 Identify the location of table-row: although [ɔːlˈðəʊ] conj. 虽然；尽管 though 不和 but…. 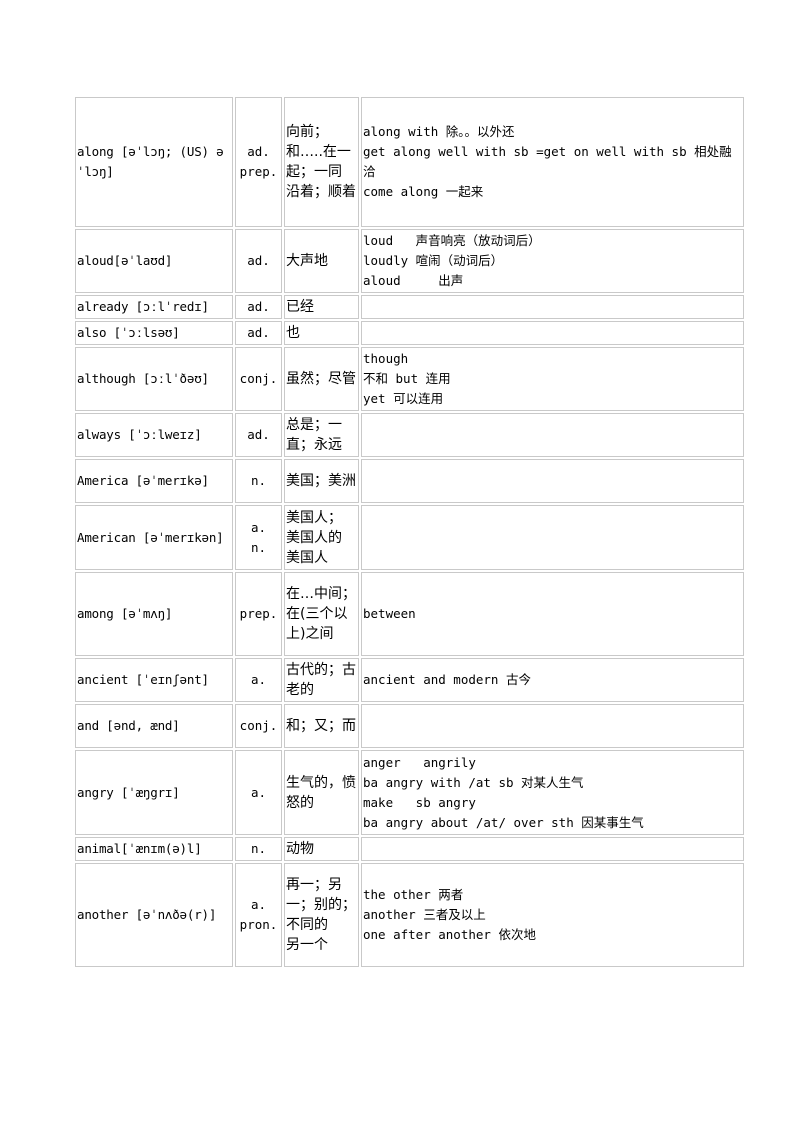
(409, 379).